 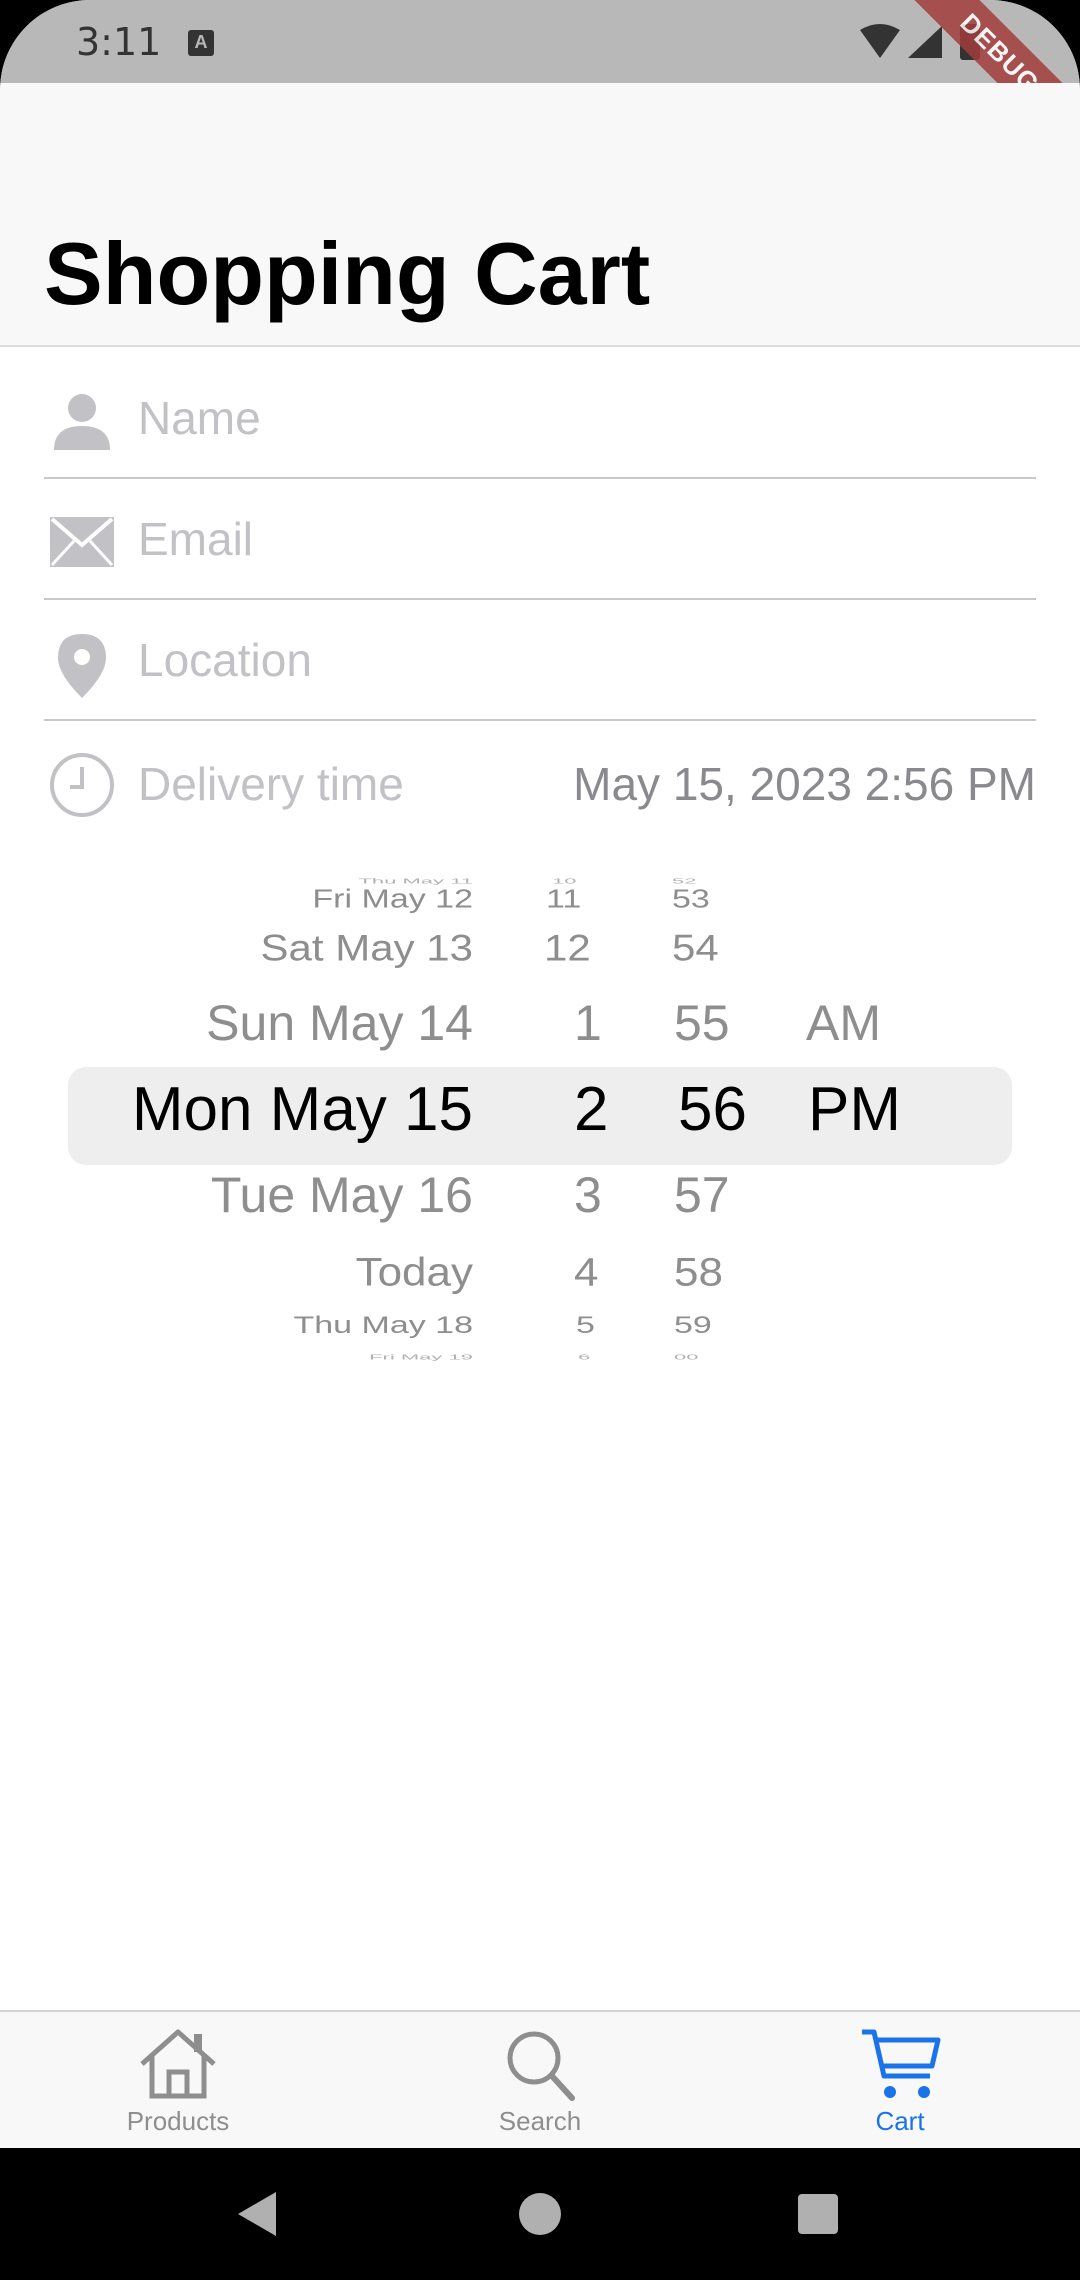 What do you see at coordinates (421, 1356) in the screenshot?
I see `picker-date-item: Fri May 19` at bounding box center [421, 1356].